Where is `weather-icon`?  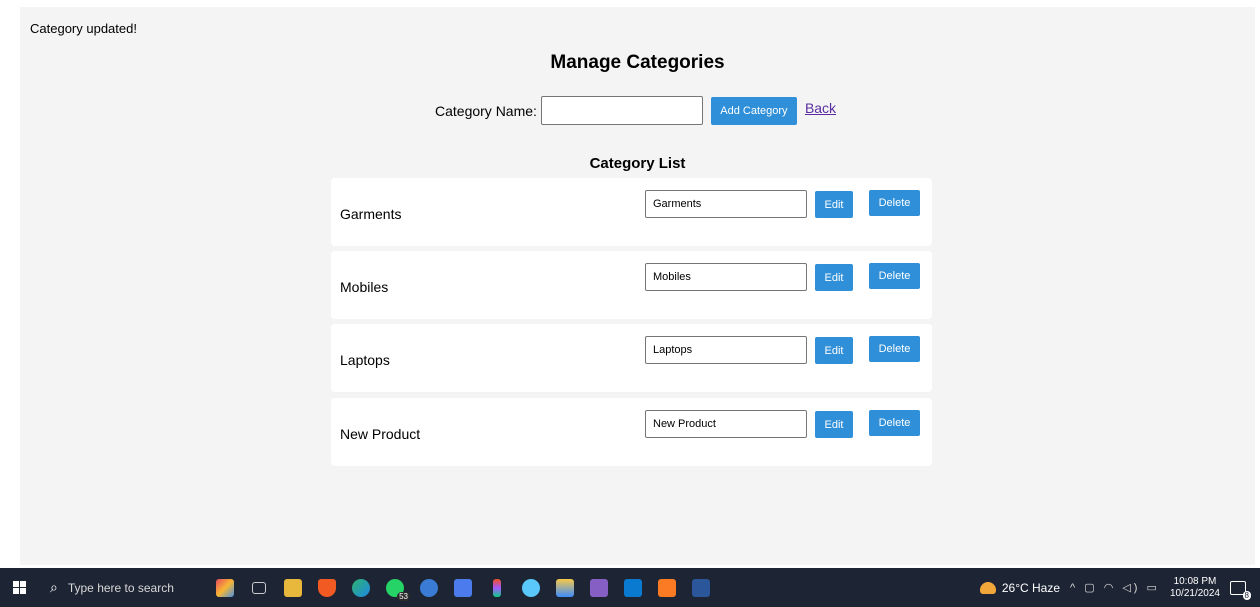 weather-icon is located at coordinates (987, 587).